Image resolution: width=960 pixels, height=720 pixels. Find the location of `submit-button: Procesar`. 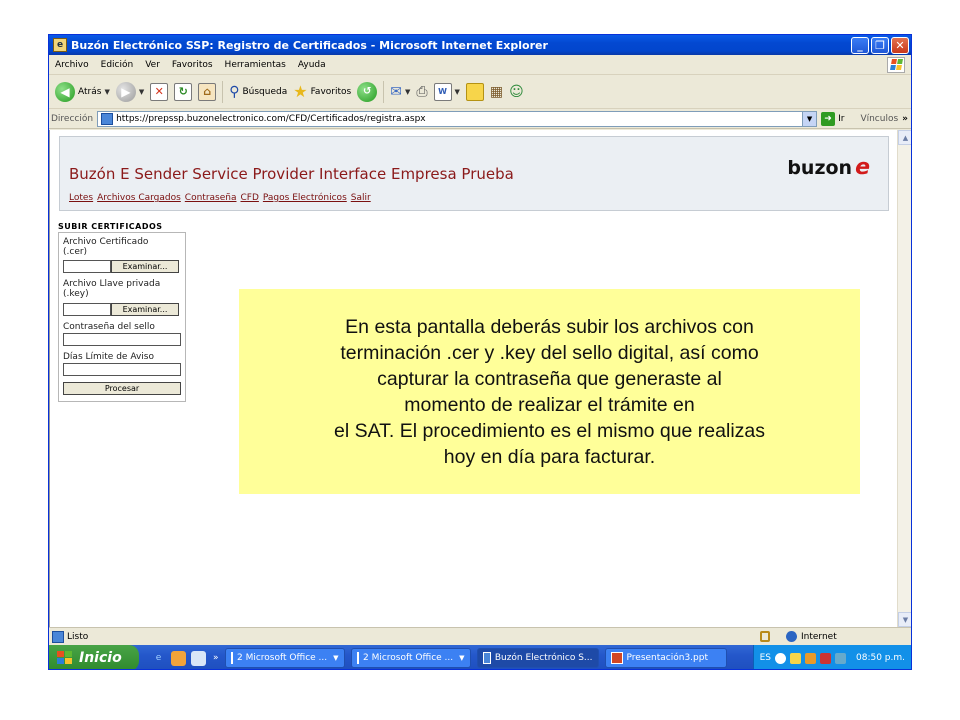

submit-button: Procesar is located at coordinates (122, 388).